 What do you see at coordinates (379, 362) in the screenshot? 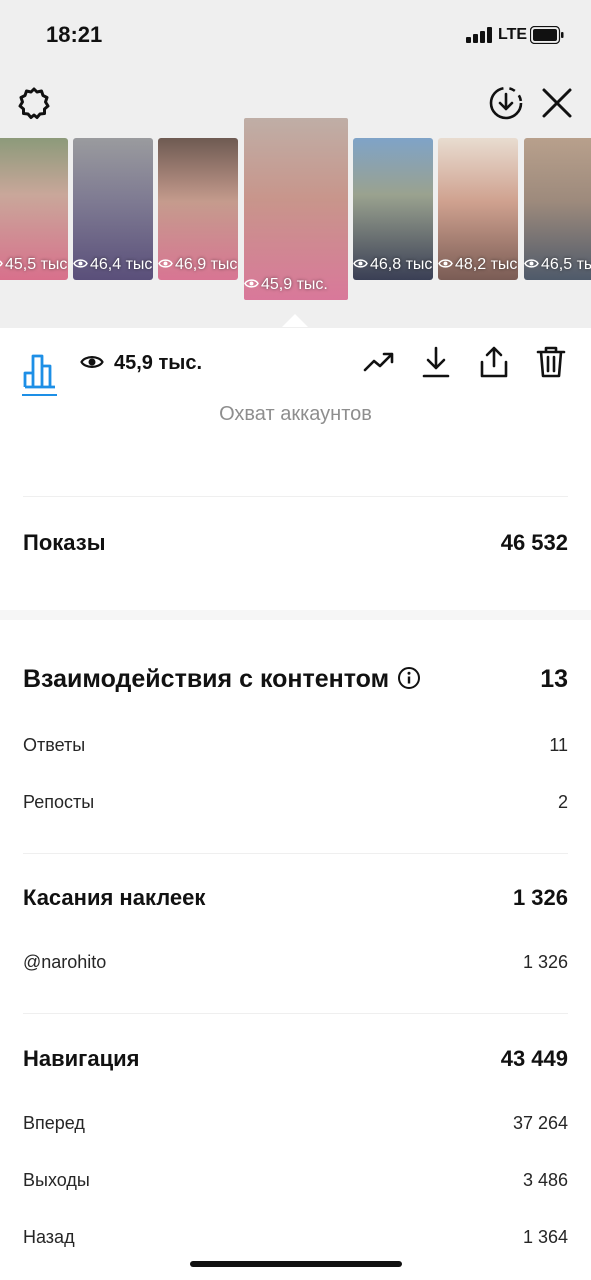
I see `trend-icon` at bounding box center [379, 362].